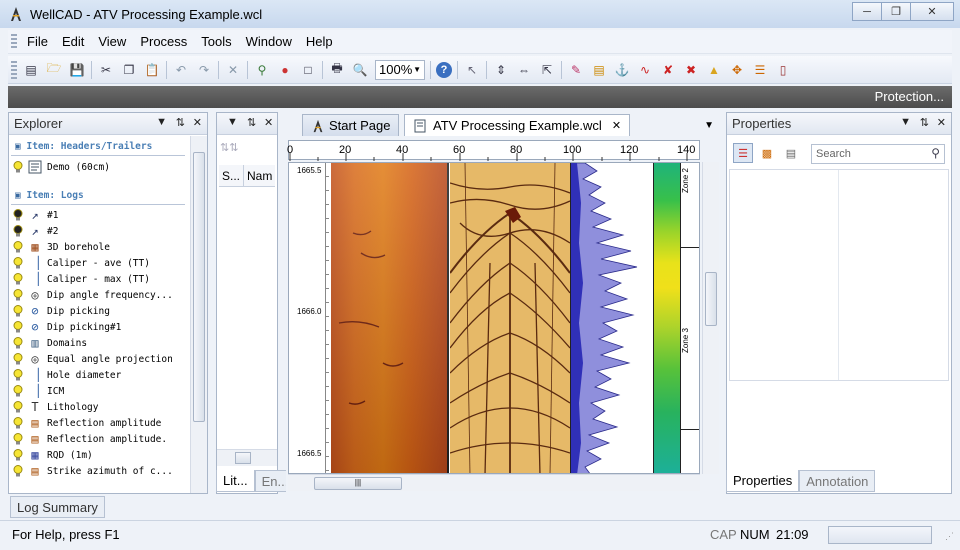 This screenshot has height=550, width=960. I want to click on list-item: ▥ Domains, so click(98, 343).